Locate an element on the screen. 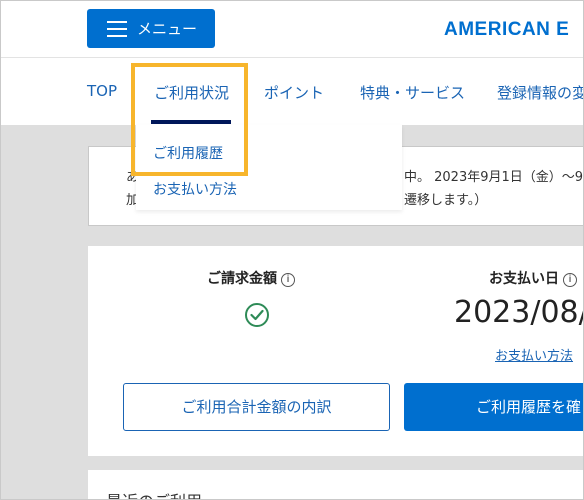 Image resolution: width=584 pixels, height=500 pixels. payment-method-link: お支払い方法 is located at coordinates (534, 354).